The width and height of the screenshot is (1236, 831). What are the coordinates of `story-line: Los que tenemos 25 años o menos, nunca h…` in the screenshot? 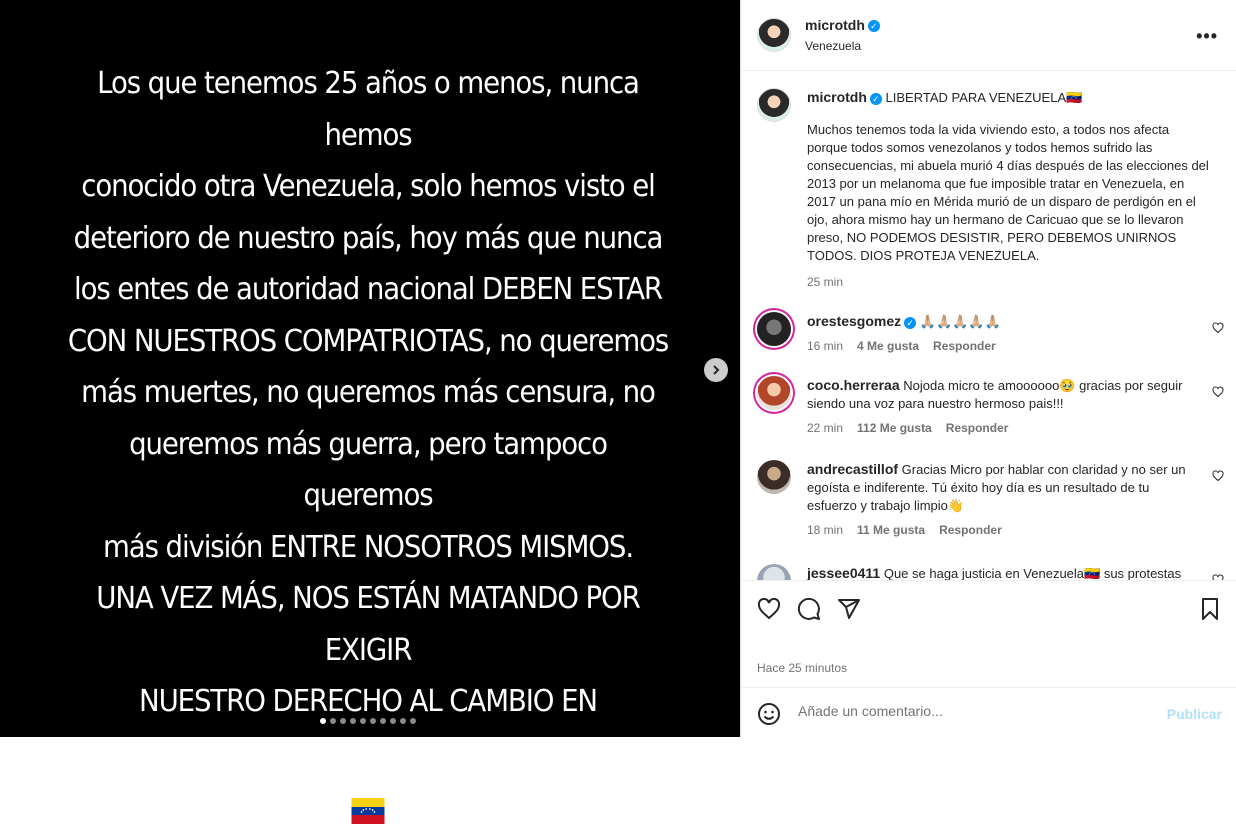 It's located at (368, 109).